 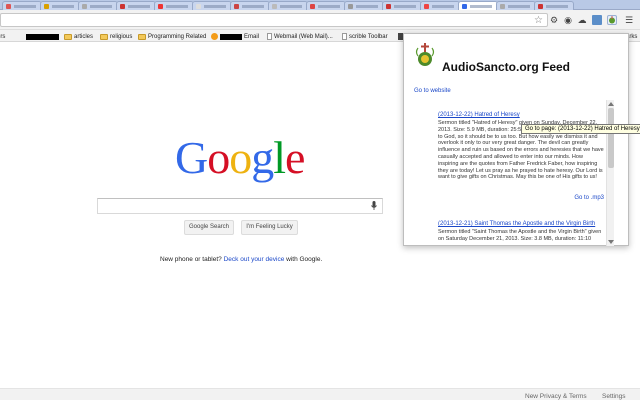 I want to click on bookmark-item-redacted, so click(x=42, y=36).